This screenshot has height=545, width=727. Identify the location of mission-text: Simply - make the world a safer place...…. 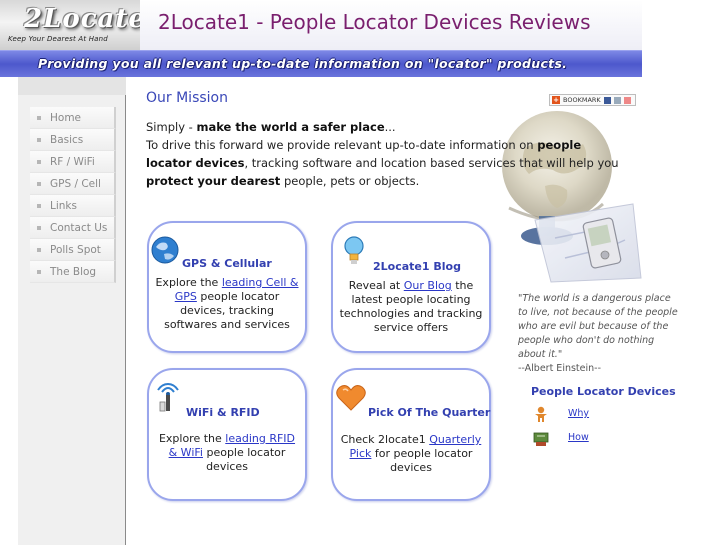
(386, 154).